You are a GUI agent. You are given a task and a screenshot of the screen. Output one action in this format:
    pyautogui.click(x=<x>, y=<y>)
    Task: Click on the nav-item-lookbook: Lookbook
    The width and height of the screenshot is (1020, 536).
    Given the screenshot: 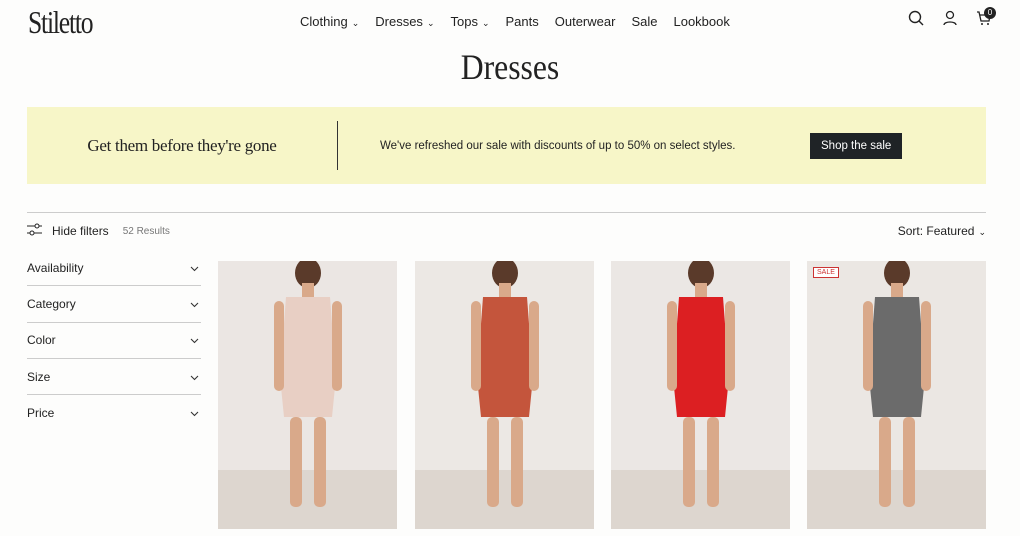 What is the action you would take?
    pyautogui.click(x=701, y=21)
    